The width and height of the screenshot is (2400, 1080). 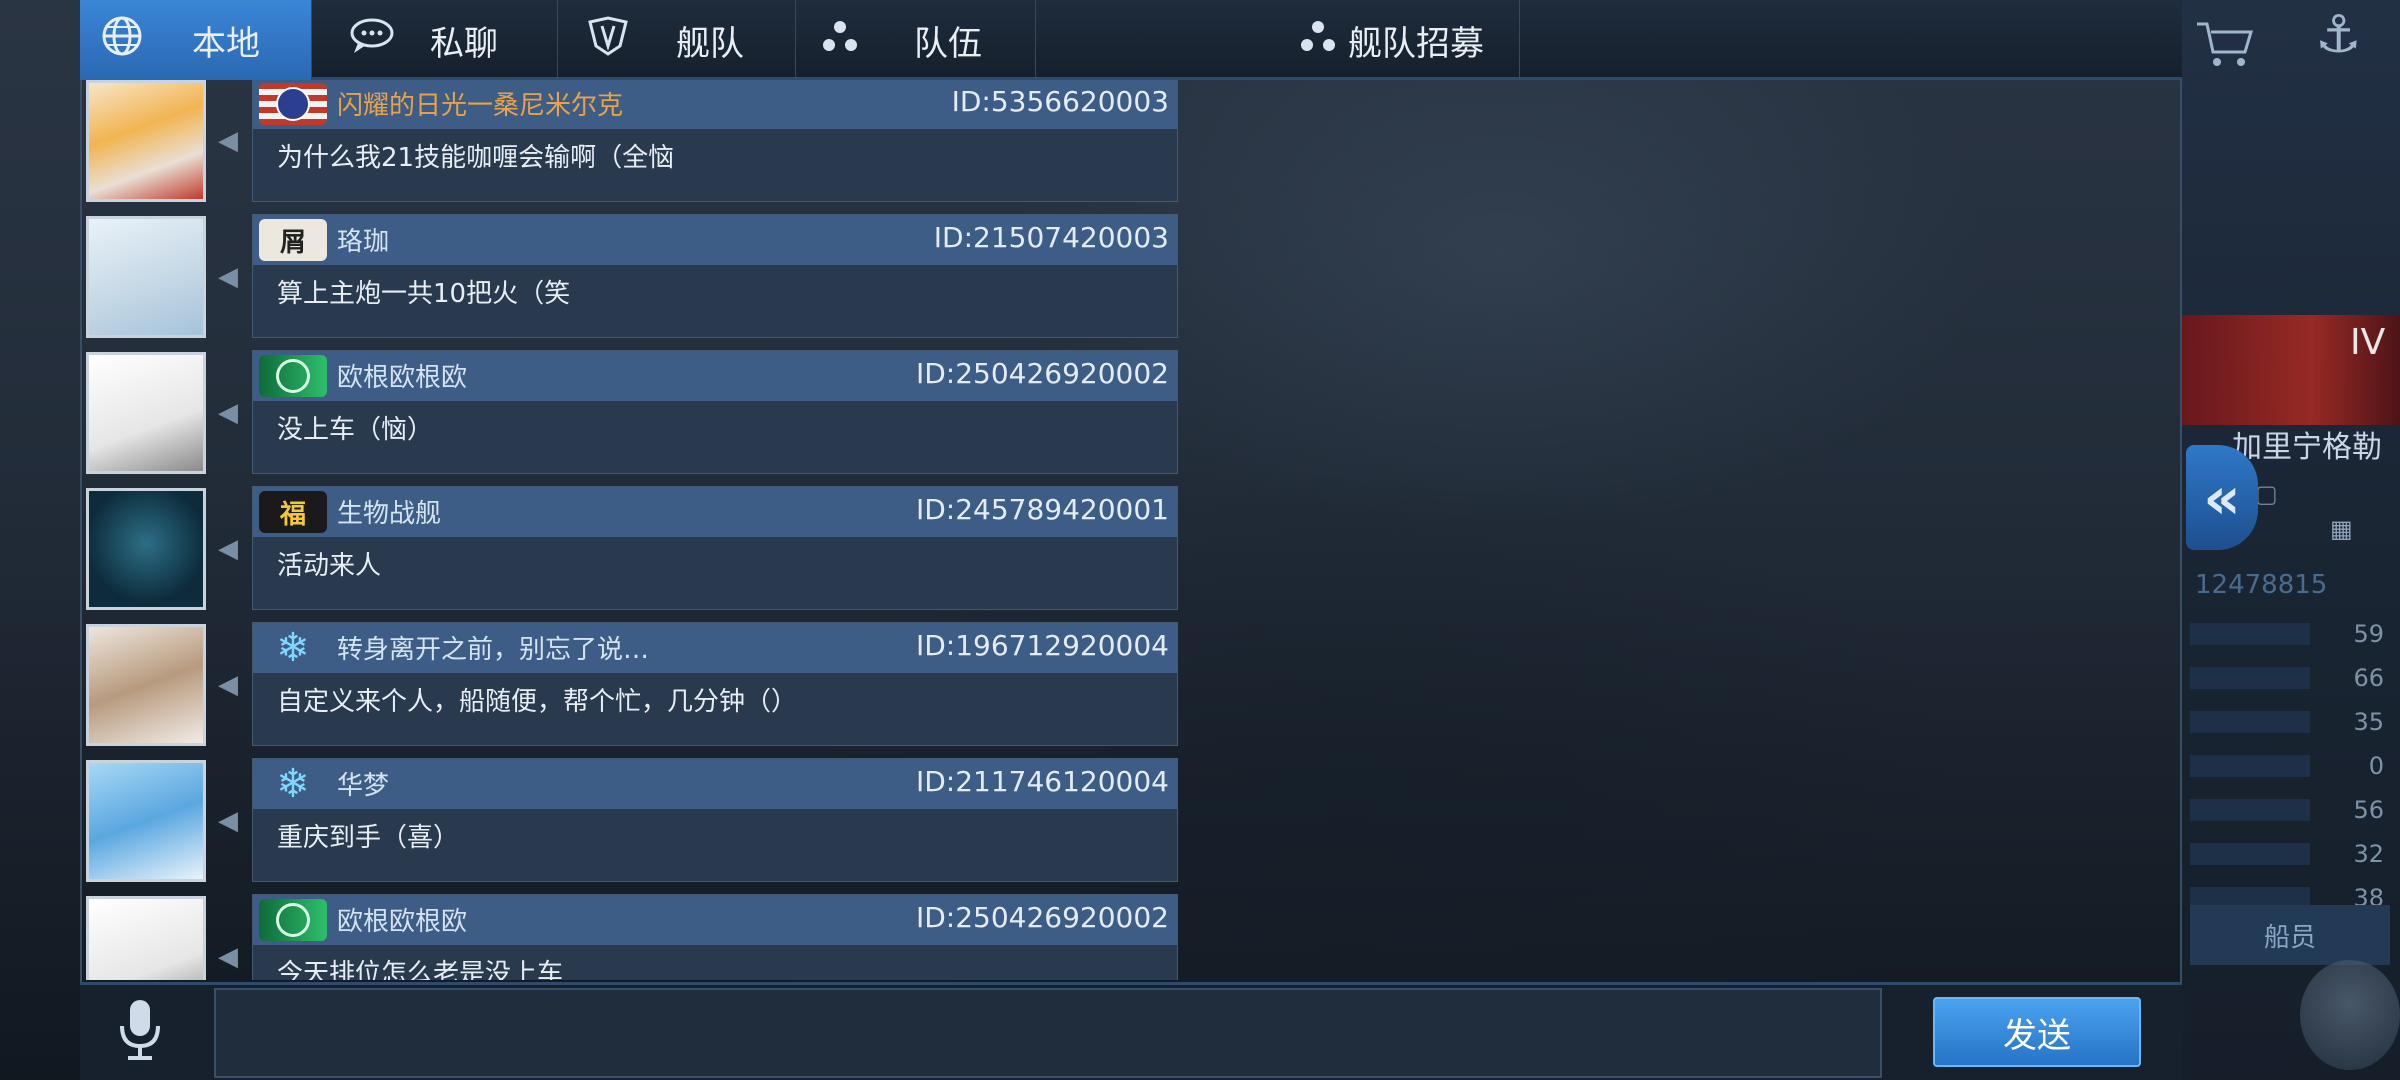 What do you see at coordinates (715, 512) in the screenshot?
I see `message-header: 福 生物战舰 ID:245789420001` at bounding box center [715, 512].